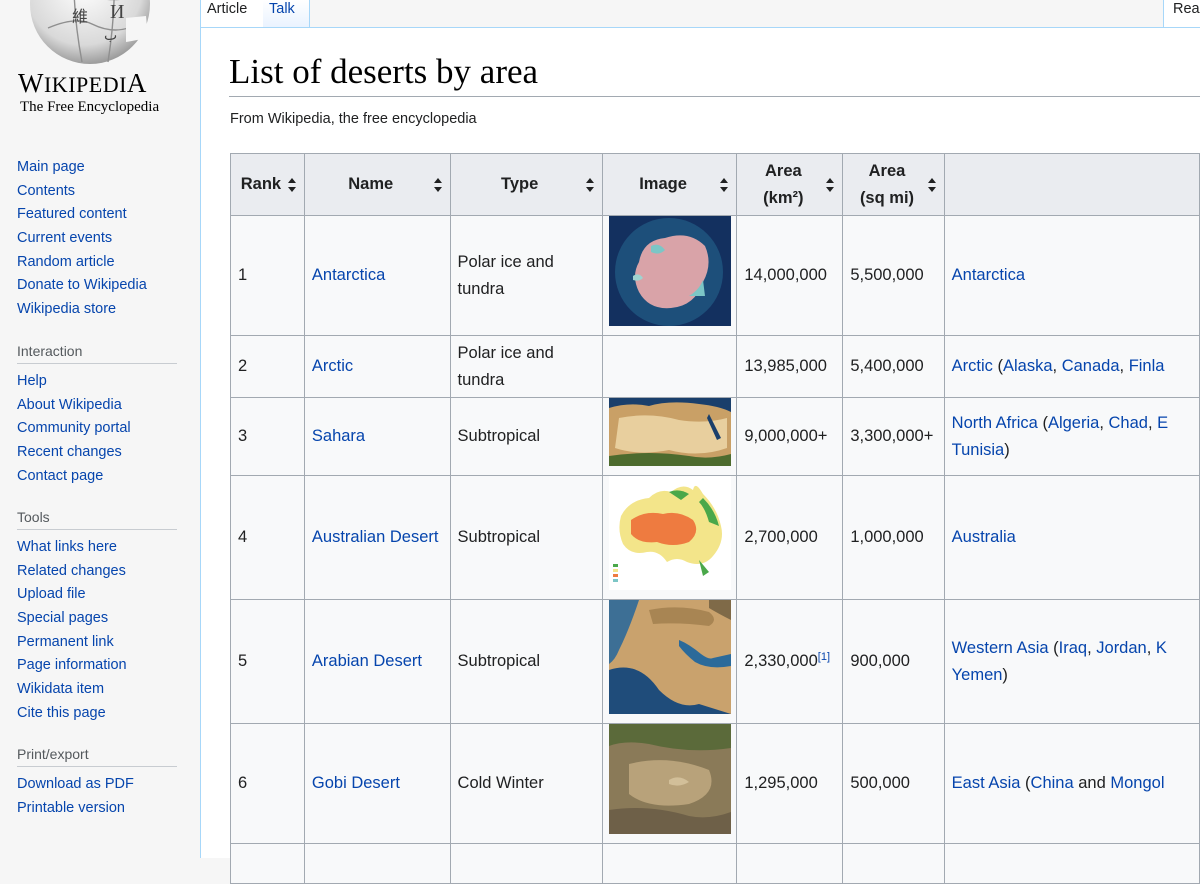 The image size is (1200, 884). What do you see at coordinates (984, 537) in the screenshot?
I see `region-link: Australia` at bounding box center [984, 537].